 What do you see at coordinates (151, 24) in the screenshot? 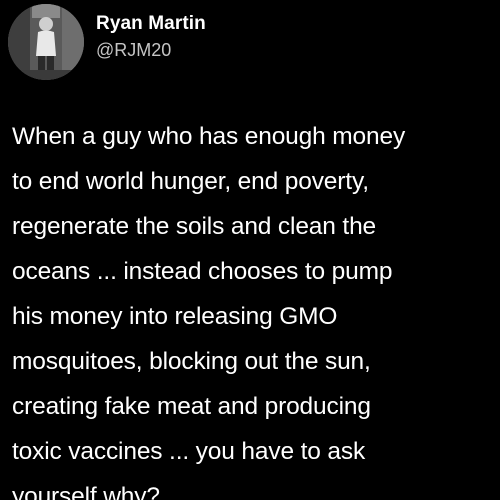
I see `display-name: Ryan Martin` at bounding box center [151, 24].